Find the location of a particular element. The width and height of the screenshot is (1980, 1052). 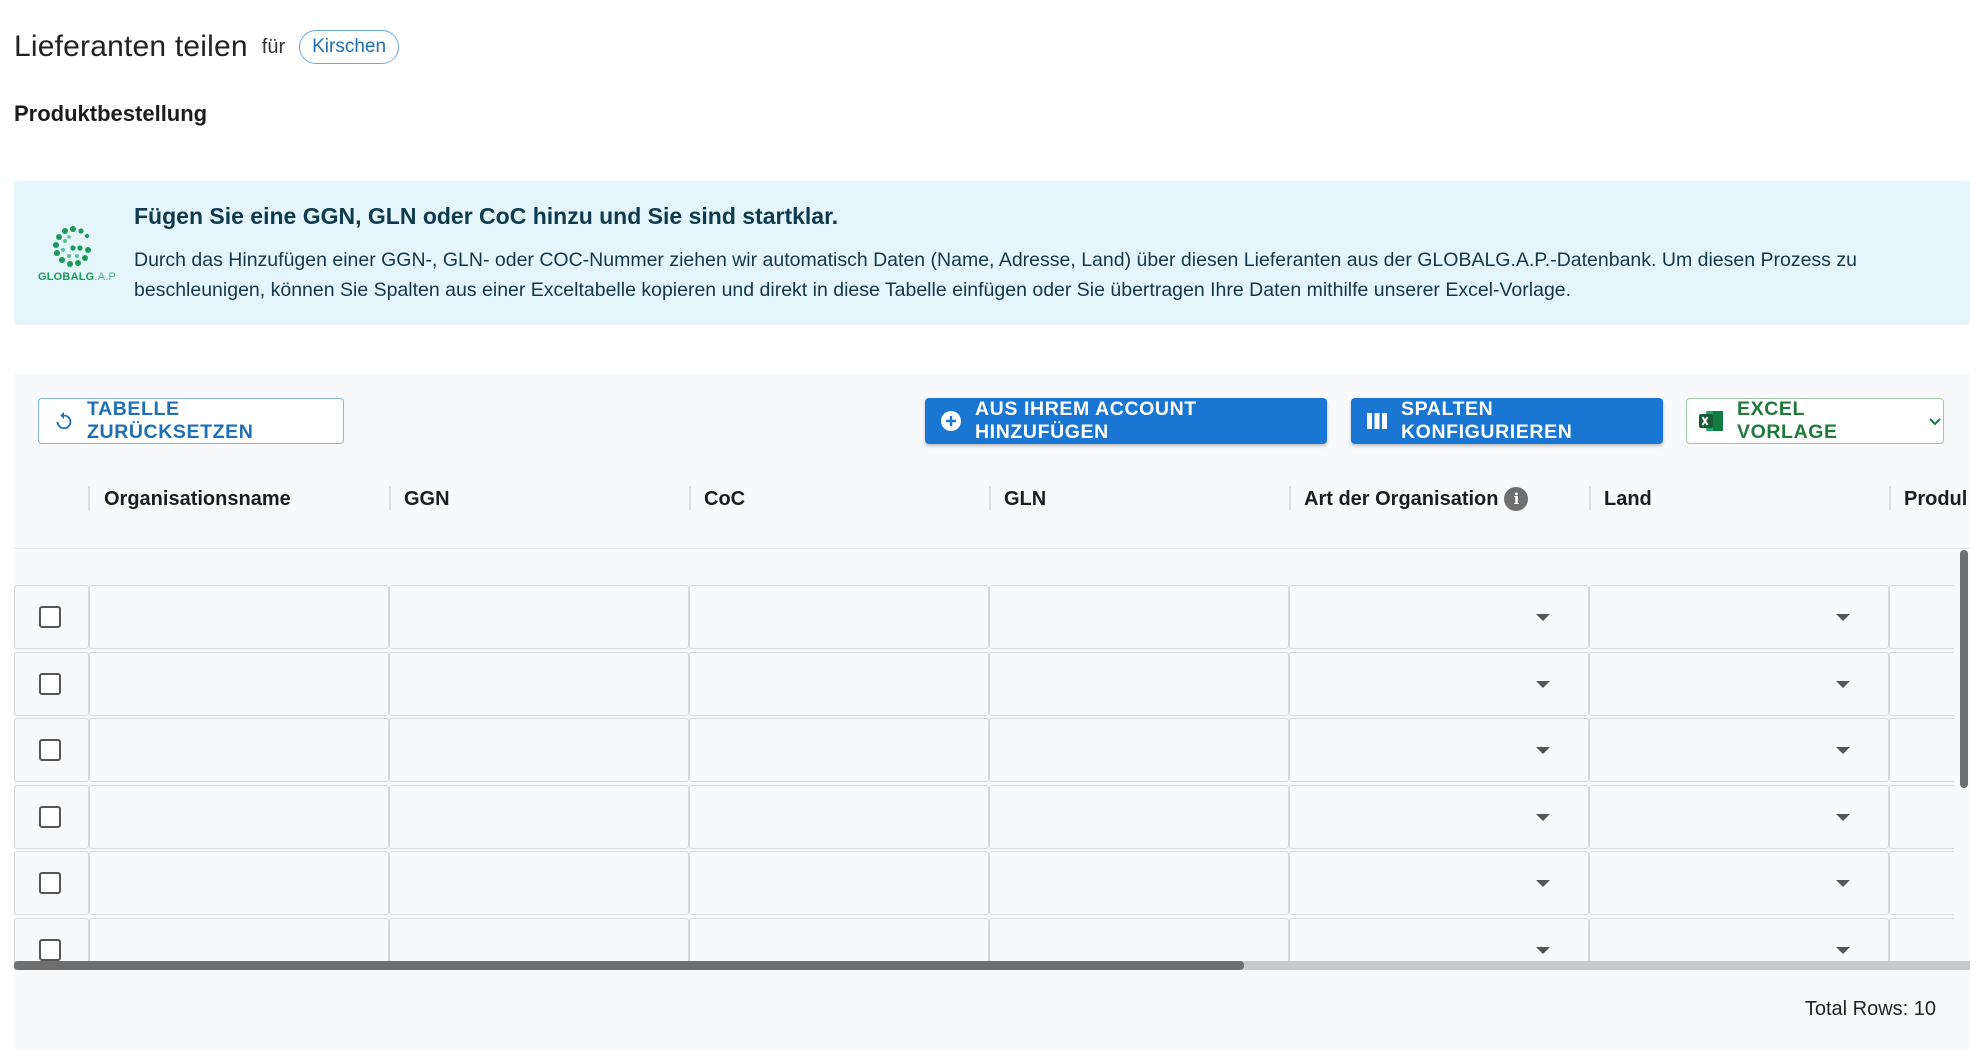

vertical-scrollbar-thumb is located at coordinates (1964, 669).